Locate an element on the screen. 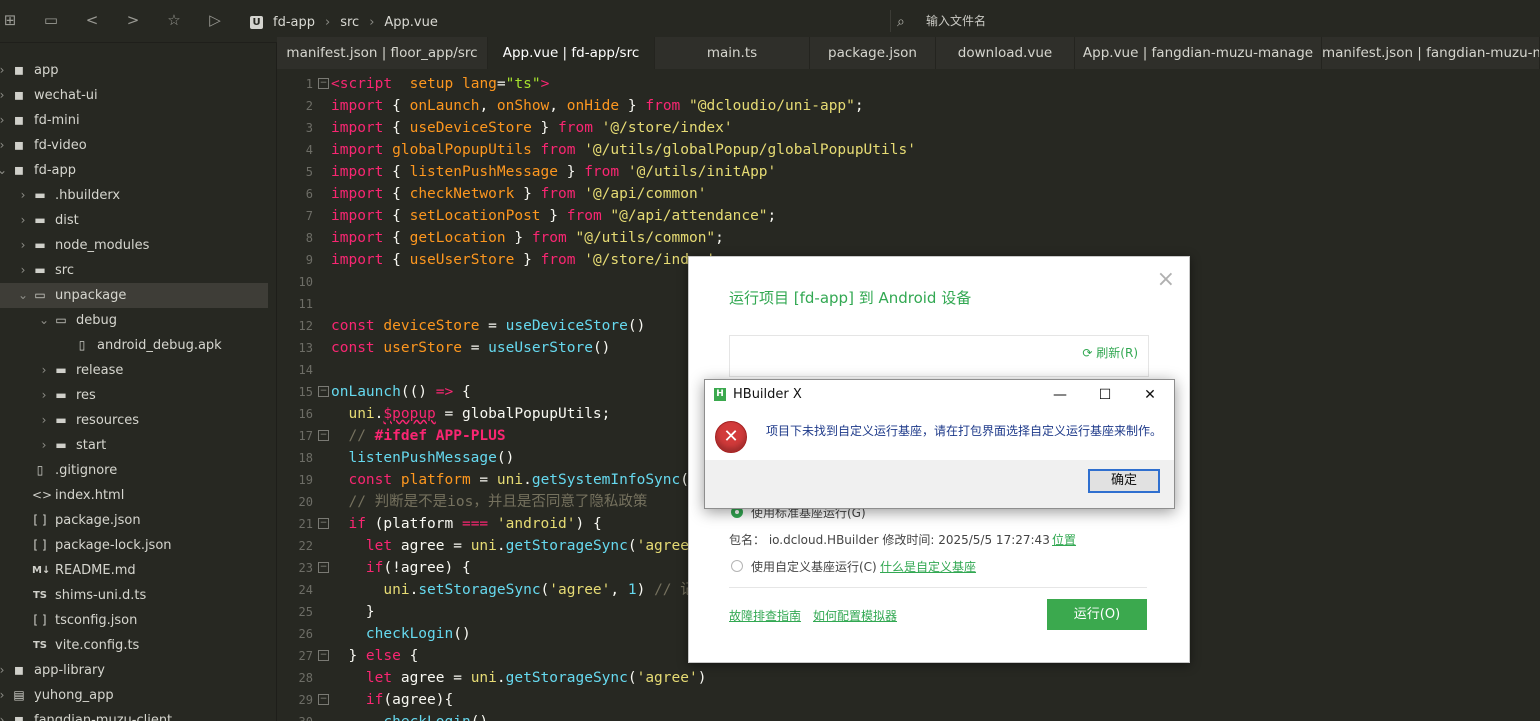 Image resolution: width=1540 pixels, height=721 pixels. sidebar-item: [ ] package.json is located at coordinates (134, 520).